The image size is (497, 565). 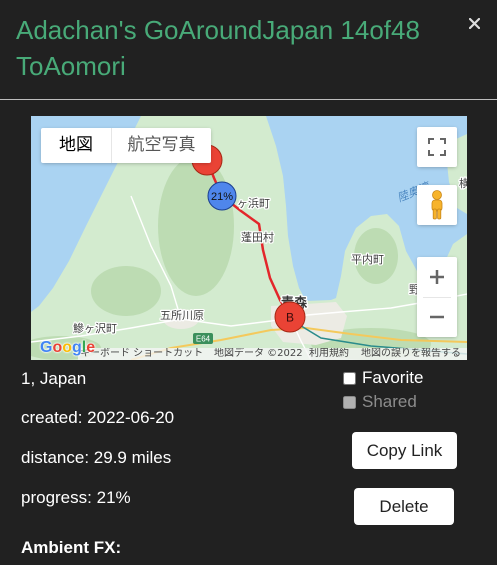 What do you see at coordinates (46, 347) in the screenshot?
I see `google-logo-letter: G` at bounding box center [46, 347].